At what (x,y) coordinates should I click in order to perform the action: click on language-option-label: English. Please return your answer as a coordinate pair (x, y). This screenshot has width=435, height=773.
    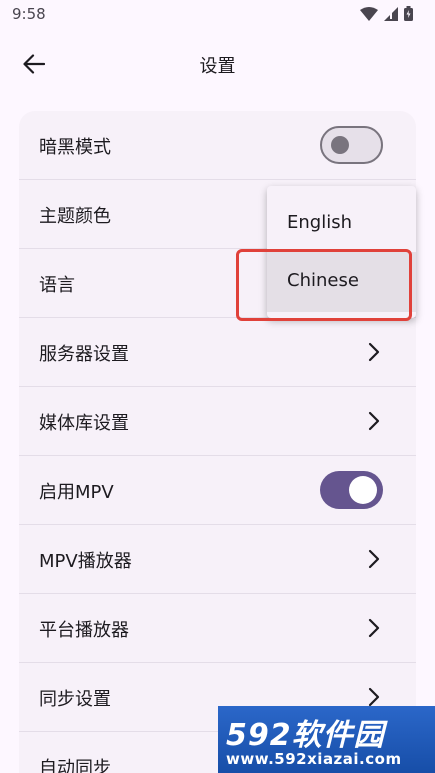
    Looking at the image, I should click on (319, 222).